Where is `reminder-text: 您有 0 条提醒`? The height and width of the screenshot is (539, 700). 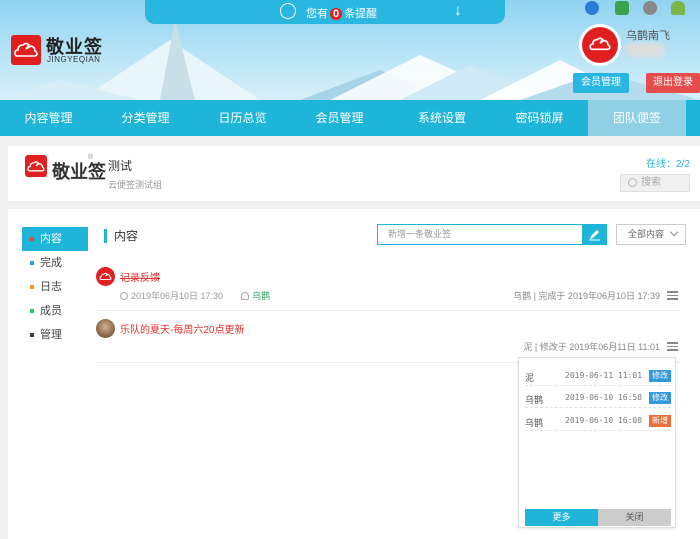
reminder-text: 您有 0 条提醒 is located at coordinates (341, 13).